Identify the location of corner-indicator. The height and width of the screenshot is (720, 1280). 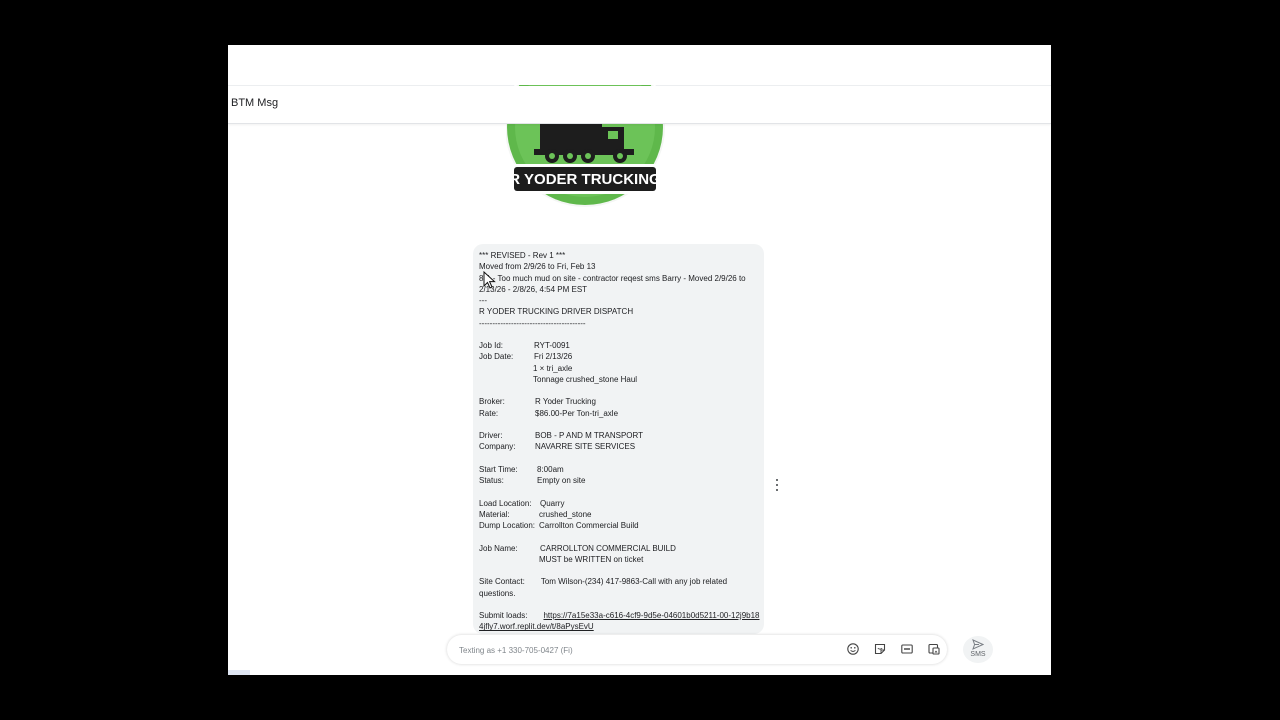
(239, 672).